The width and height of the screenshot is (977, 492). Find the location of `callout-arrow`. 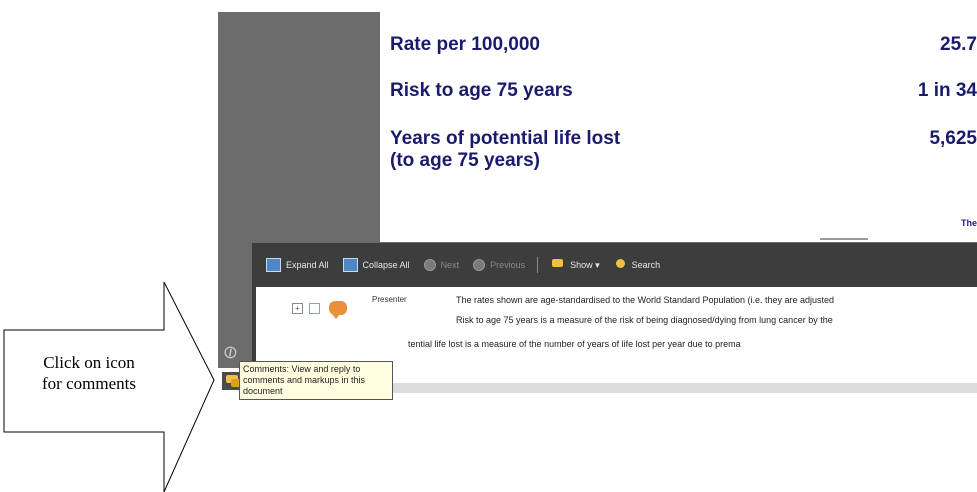

callout-arrow is located at coordinates (109, 386).